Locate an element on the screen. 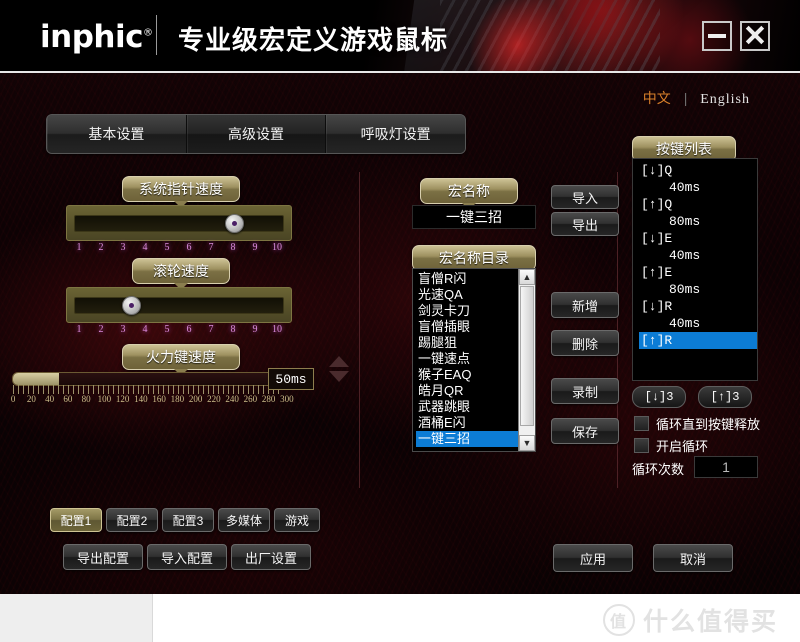  pointer-speed-caption: 系统指针速度 is located at coordinates (181, 192).